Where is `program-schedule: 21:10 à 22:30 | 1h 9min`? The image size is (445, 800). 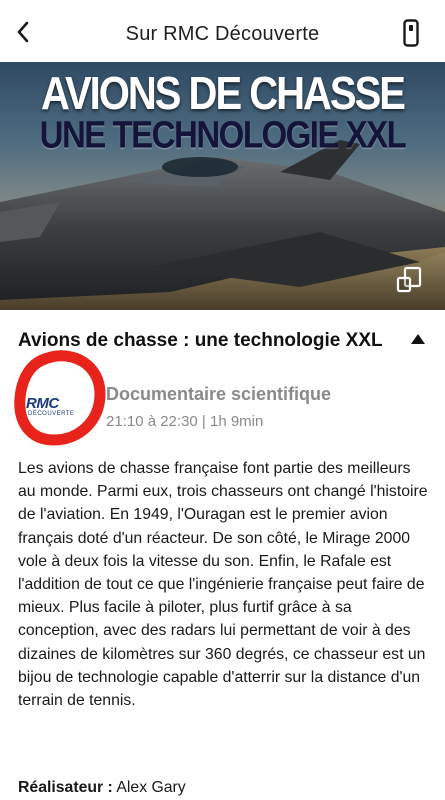 program-schedule: 21:10 à 22:30 | 1h 9min is located at coordinates (185, 421).